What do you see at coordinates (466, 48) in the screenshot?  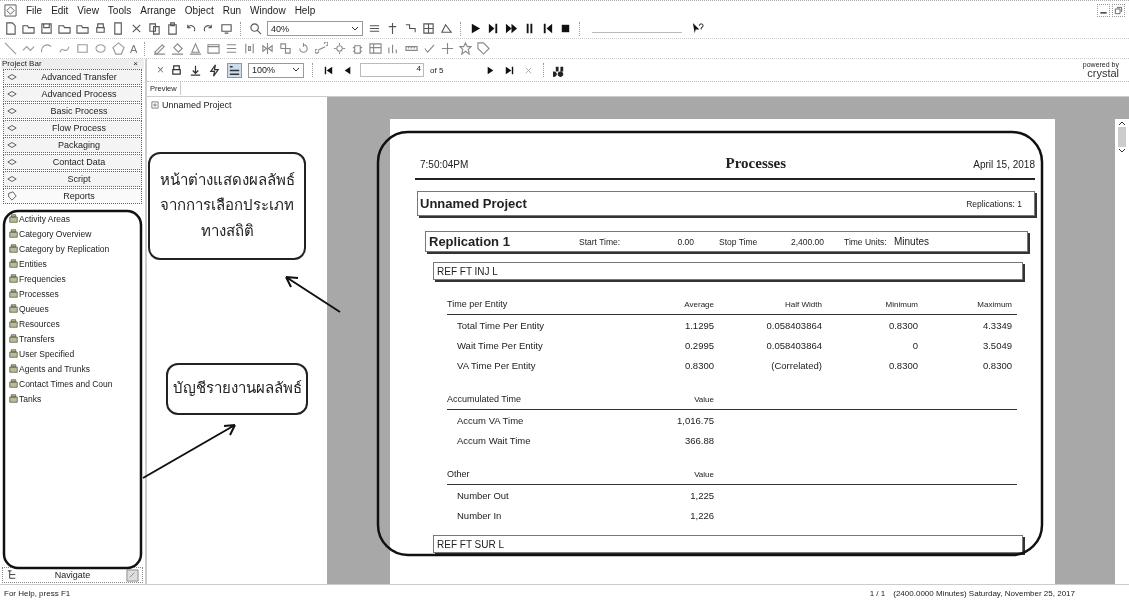 I see `star-icon` at bounding box center [466, 48].